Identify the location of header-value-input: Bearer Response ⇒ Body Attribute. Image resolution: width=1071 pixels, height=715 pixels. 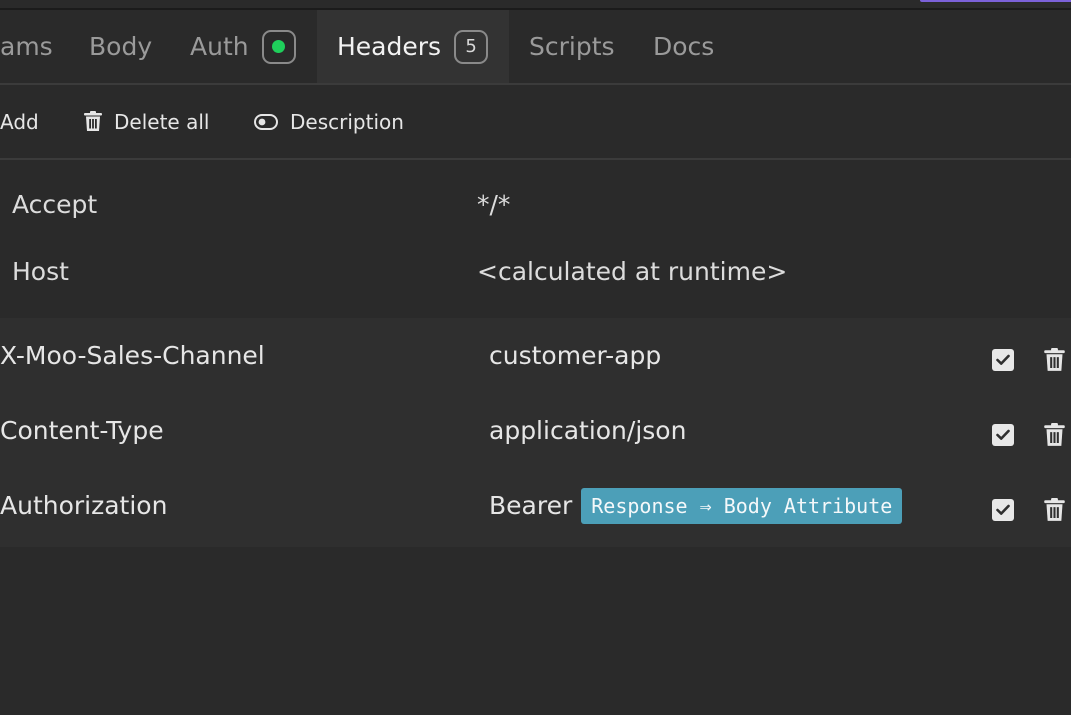
(696, 505).